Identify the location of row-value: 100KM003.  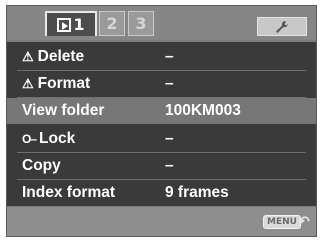
(203, 110).